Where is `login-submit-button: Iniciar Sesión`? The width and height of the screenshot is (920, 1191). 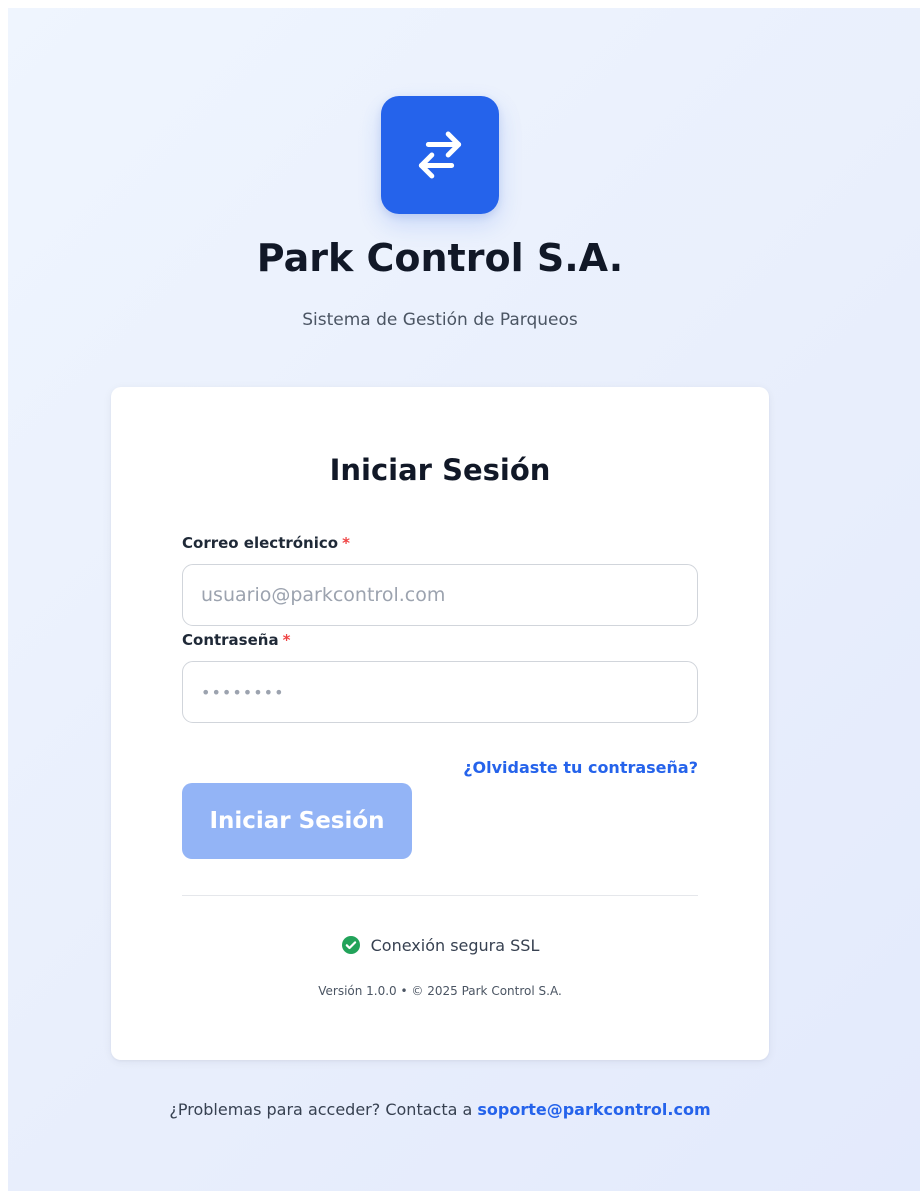
login-submit-button: Iniciar Sesión is located at coordinates (297, 821).